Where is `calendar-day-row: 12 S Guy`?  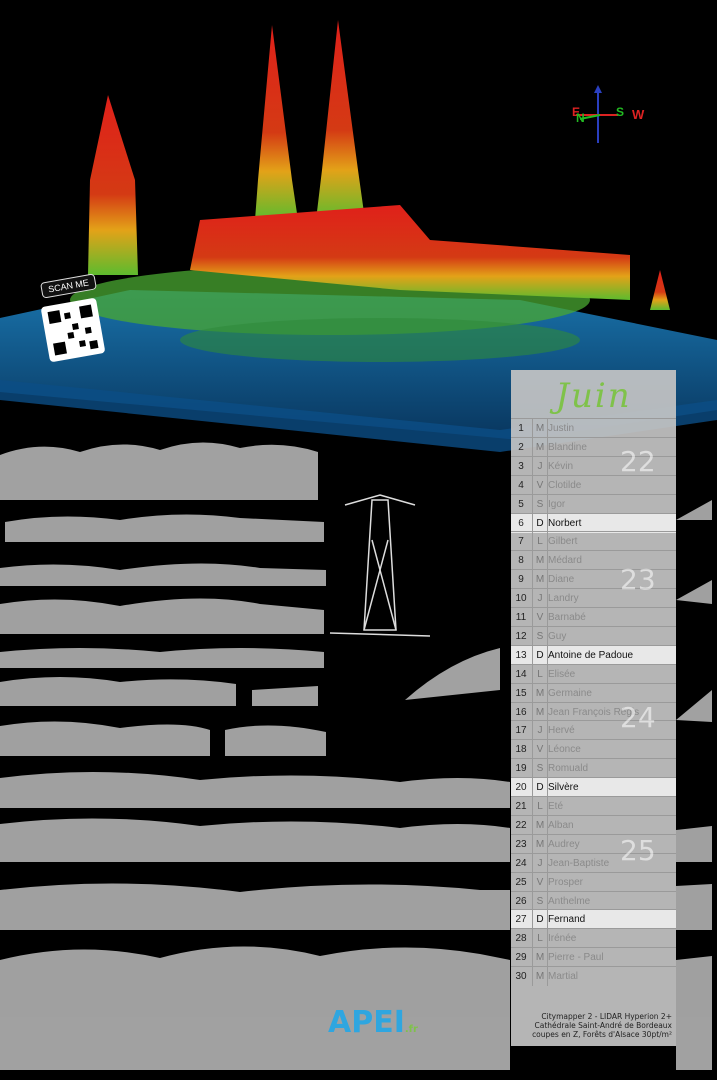
calendar-day-row: 12 S Guy is located at coordinates (593, 635).